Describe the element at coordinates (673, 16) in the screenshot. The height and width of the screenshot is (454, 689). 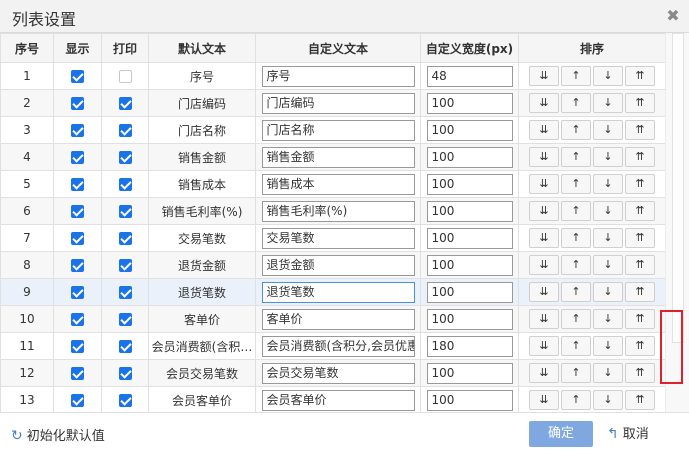
I see `close-icon: ✖` at that location.